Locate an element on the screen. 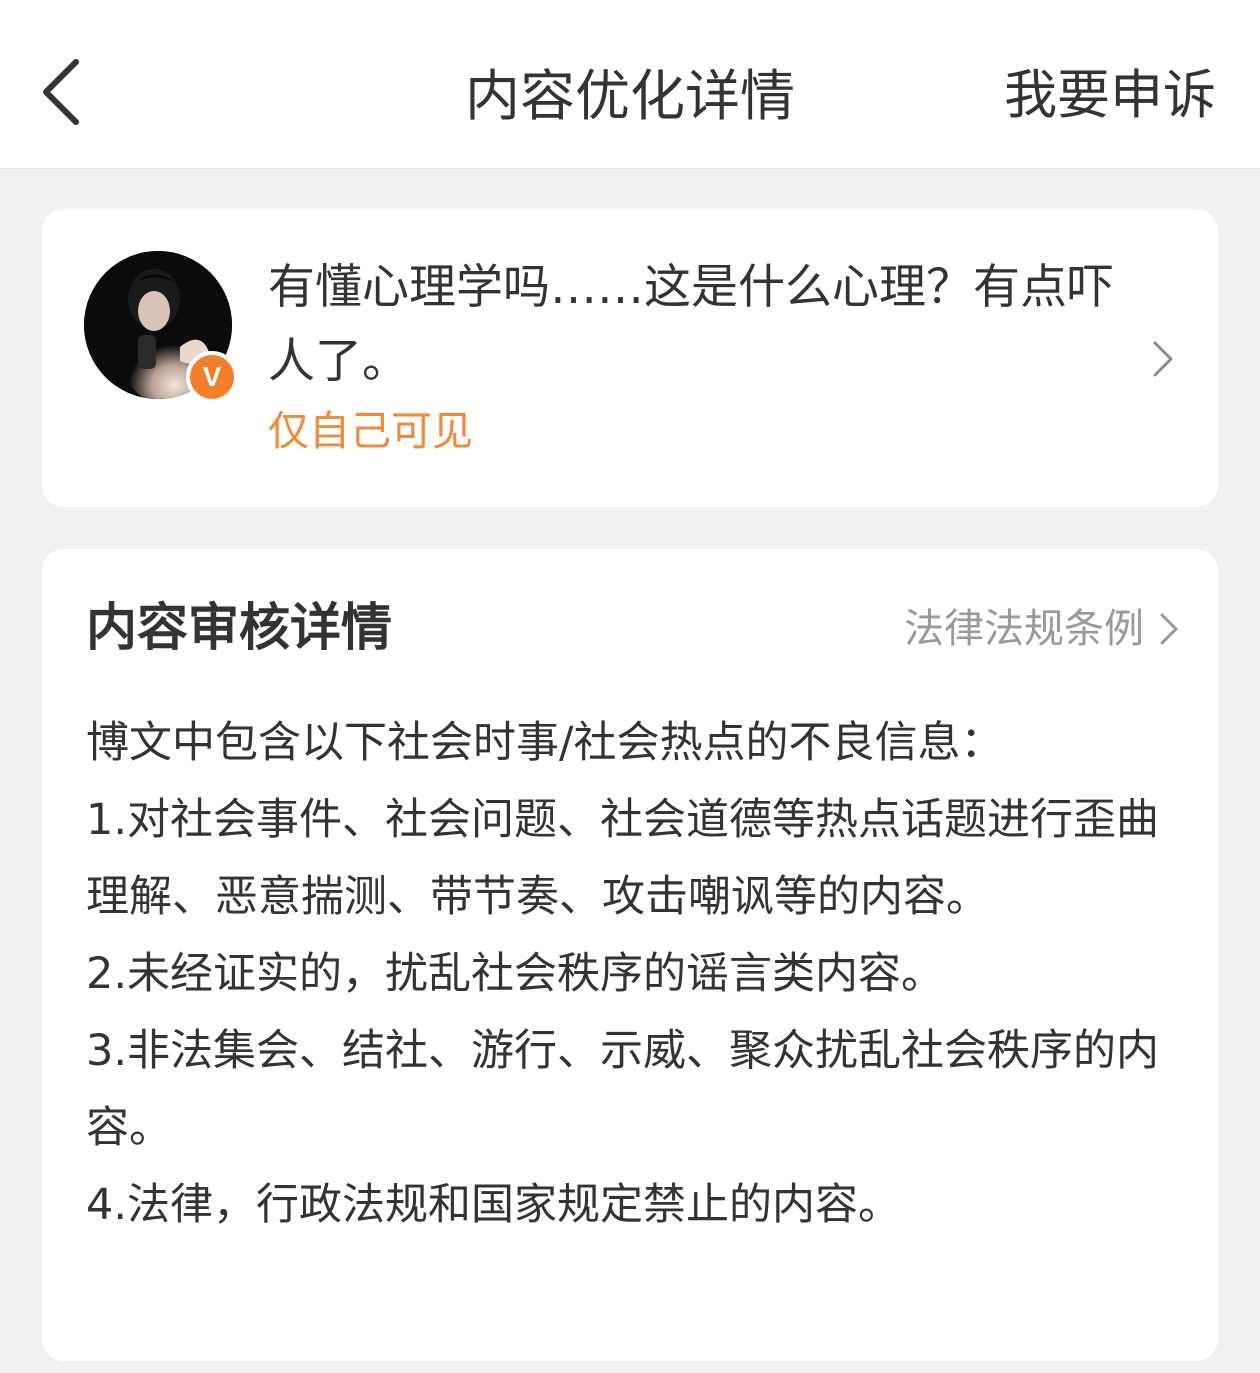  review-item: 3.非法集会、结社、游行、示威、聚众扰乱社会秩序的内容。 is located at coordinates (623, 1089).